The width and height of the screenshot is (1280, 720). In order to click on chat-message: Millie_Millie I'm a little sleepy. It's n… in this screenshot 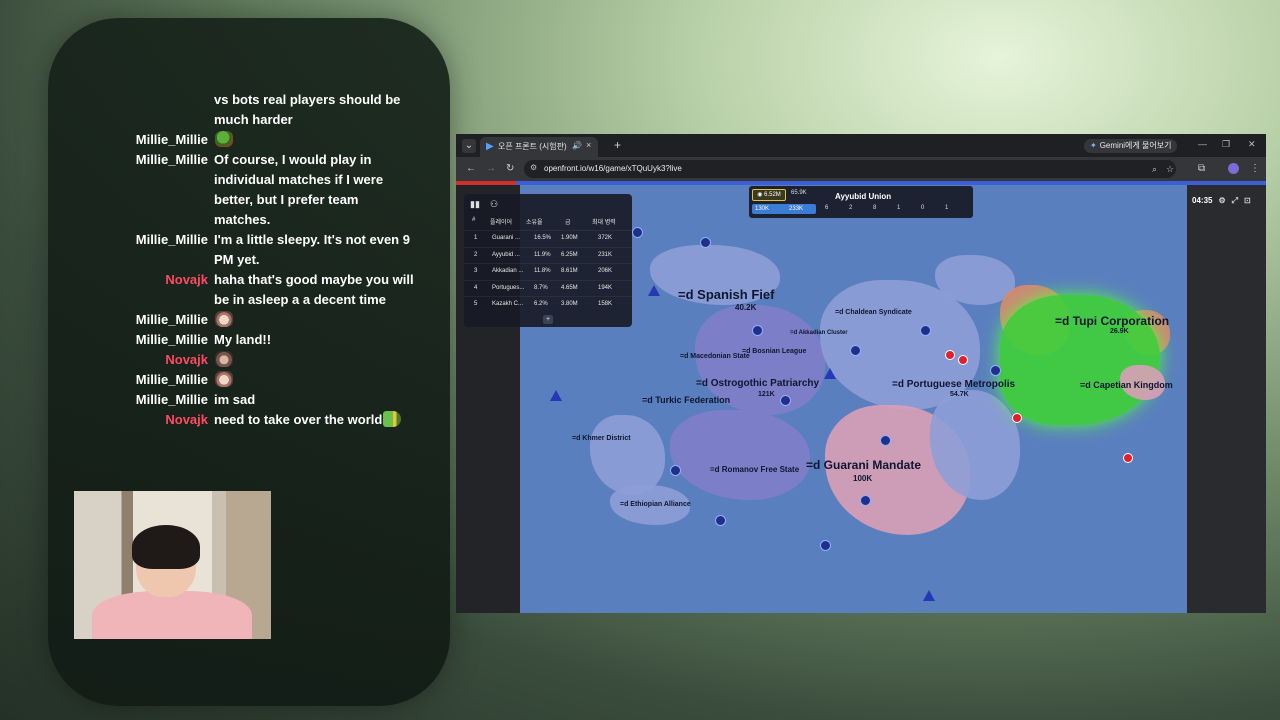, I will do `click(249, 250)`.